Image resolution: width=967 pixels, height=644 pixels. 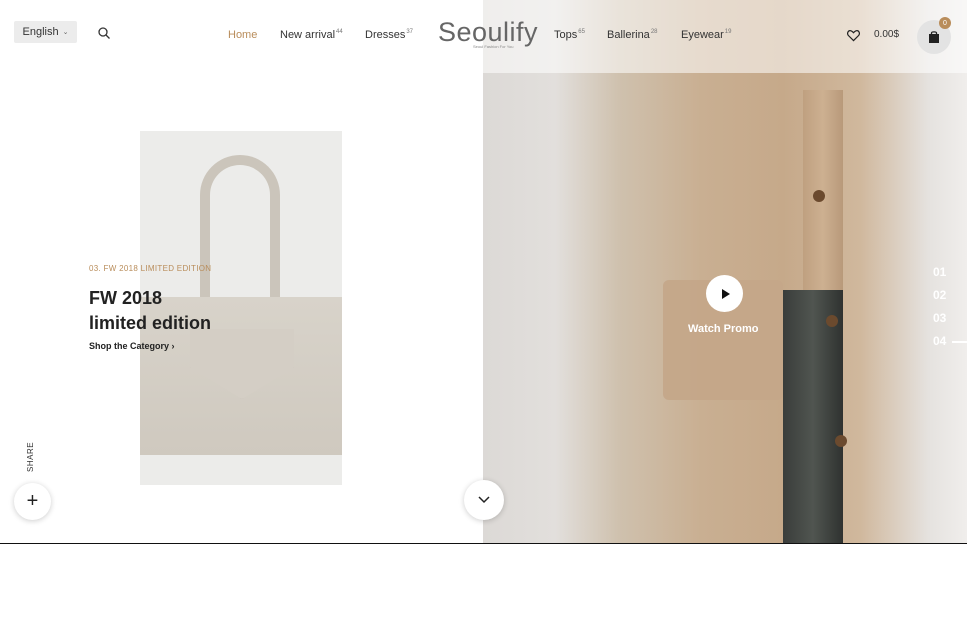 I want to click on share-toggle-button: +, so click(x=32, y=501).